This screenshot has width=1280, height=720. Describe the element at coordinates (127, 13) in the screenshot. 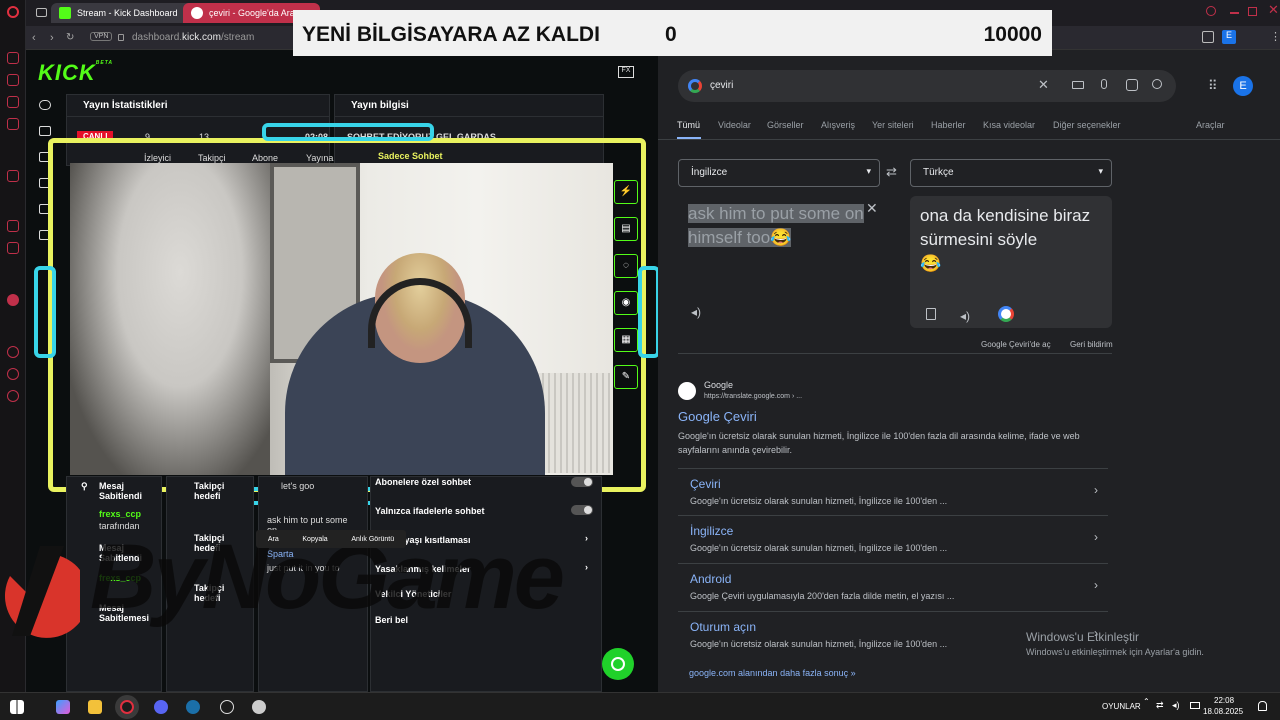

I see `tab-kick-dashboard: Stream - Kick Dashboard` at that location.